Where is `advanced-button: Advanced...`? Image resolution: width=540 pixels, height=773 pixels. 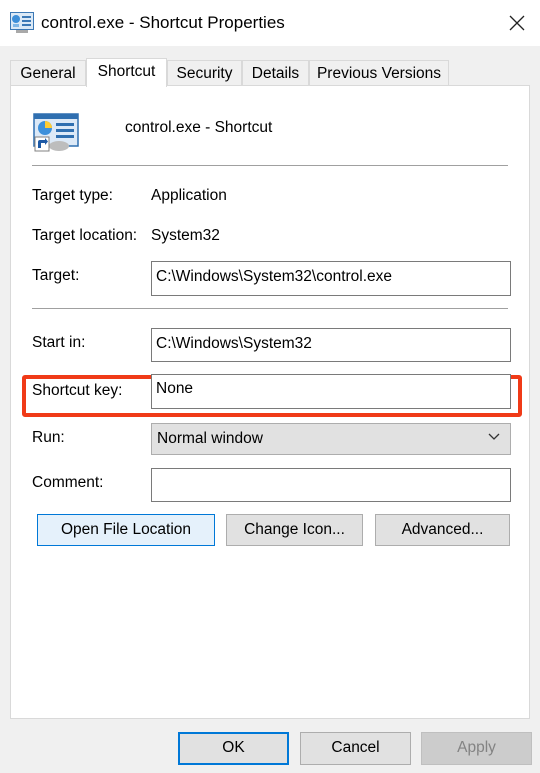 advanced-button: Advanced... is located at coordinates (442, 530).